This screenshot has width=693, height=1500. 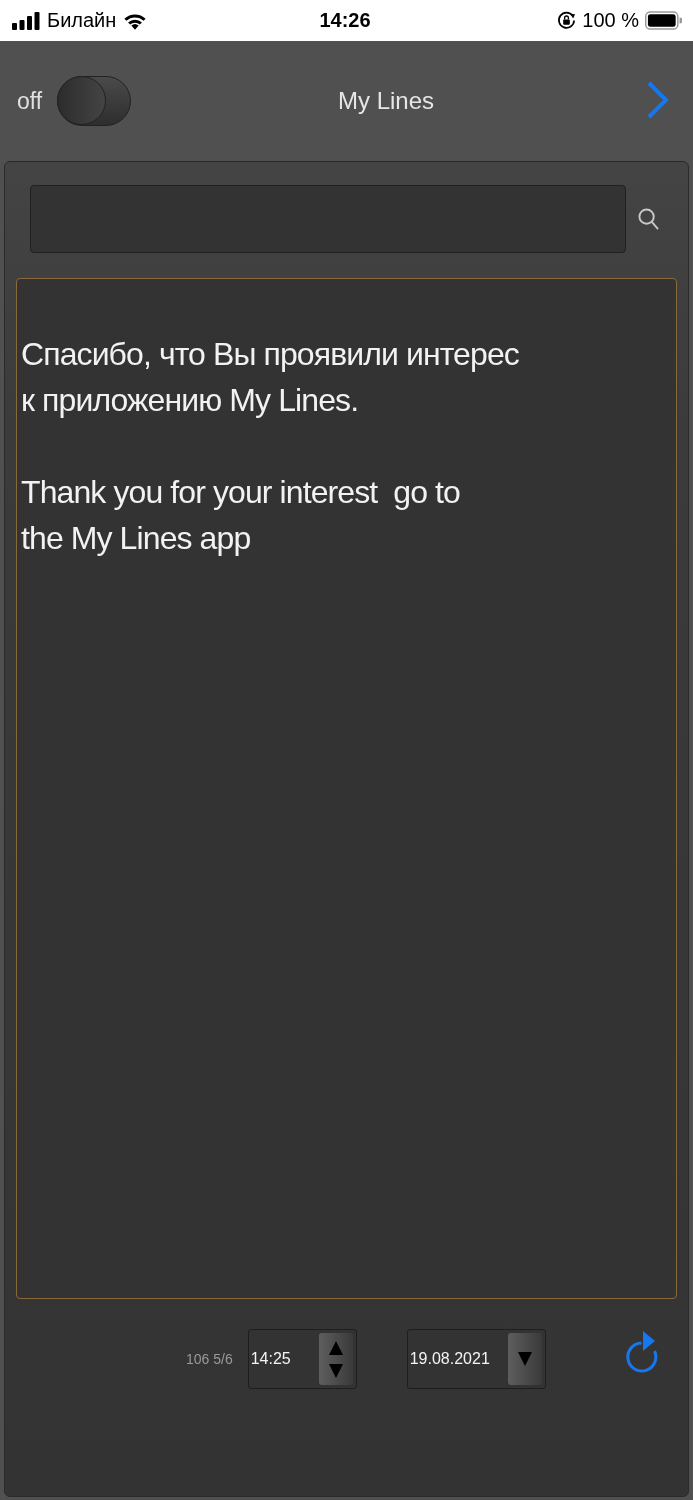 What do you see at coordinates (94, 101) in the screenshot?
I see `toggle-switch` at bounding box center [94, 101].